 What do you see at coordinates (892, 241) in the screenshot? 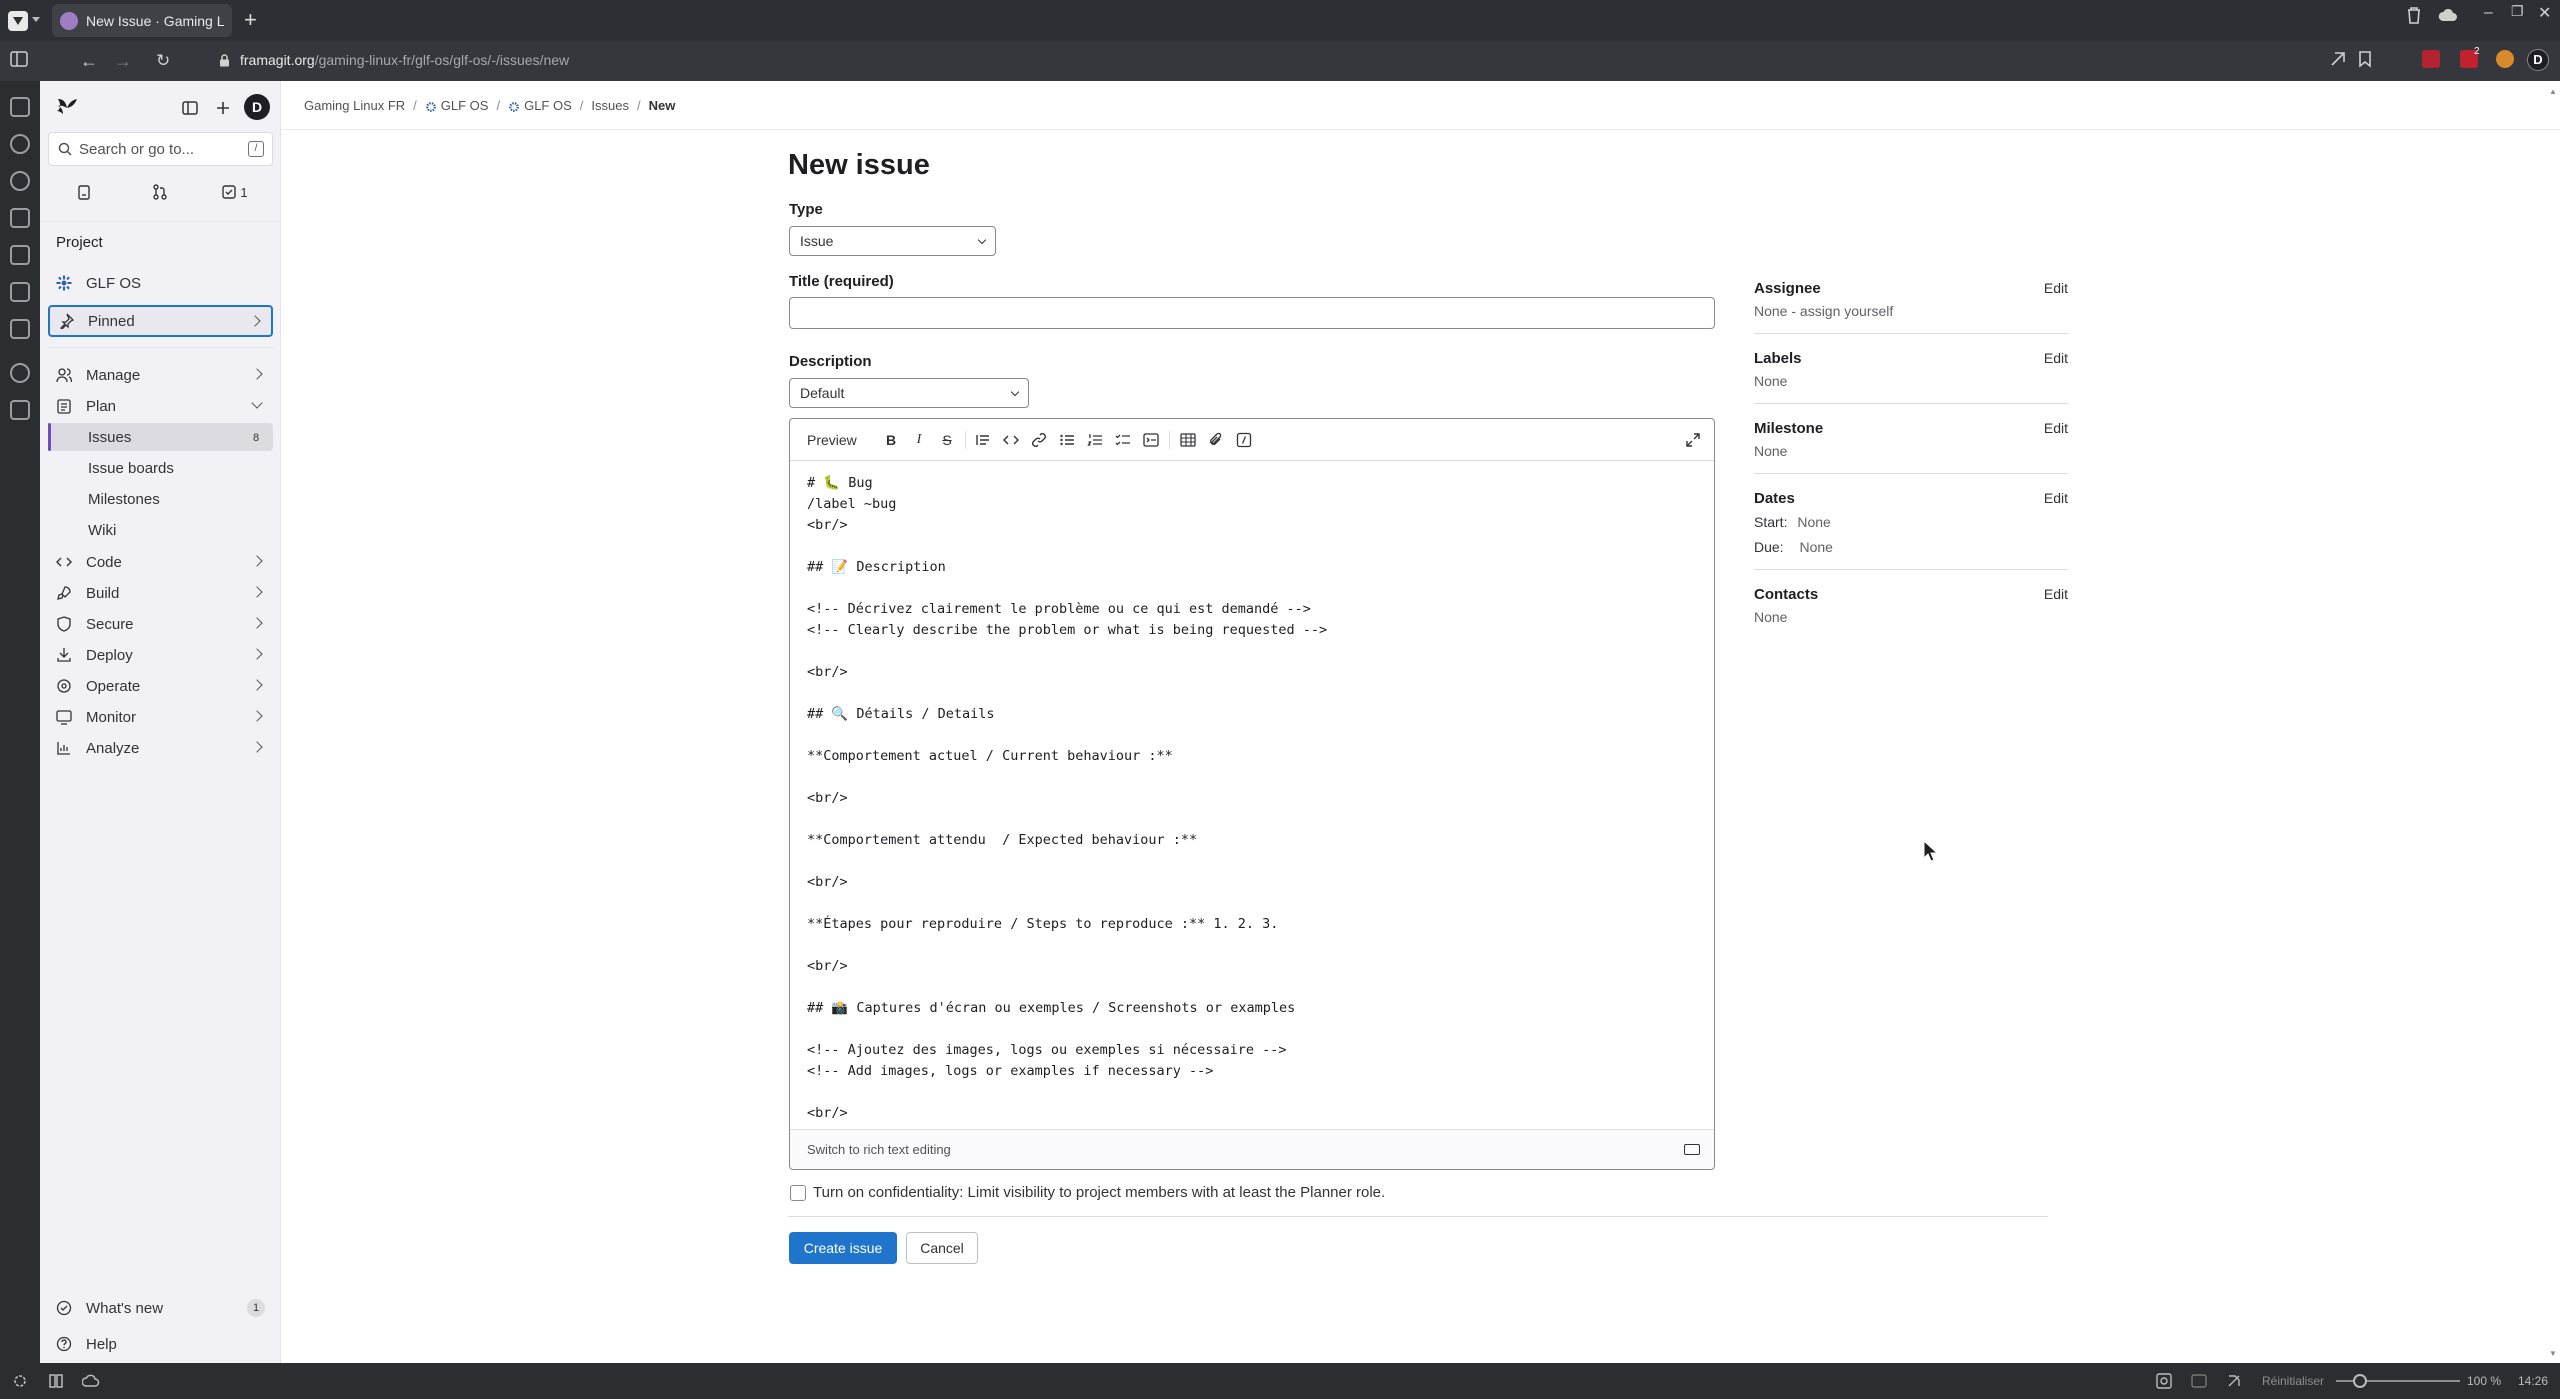
I see `type-select: Issue` at bounding box center [892, 241].